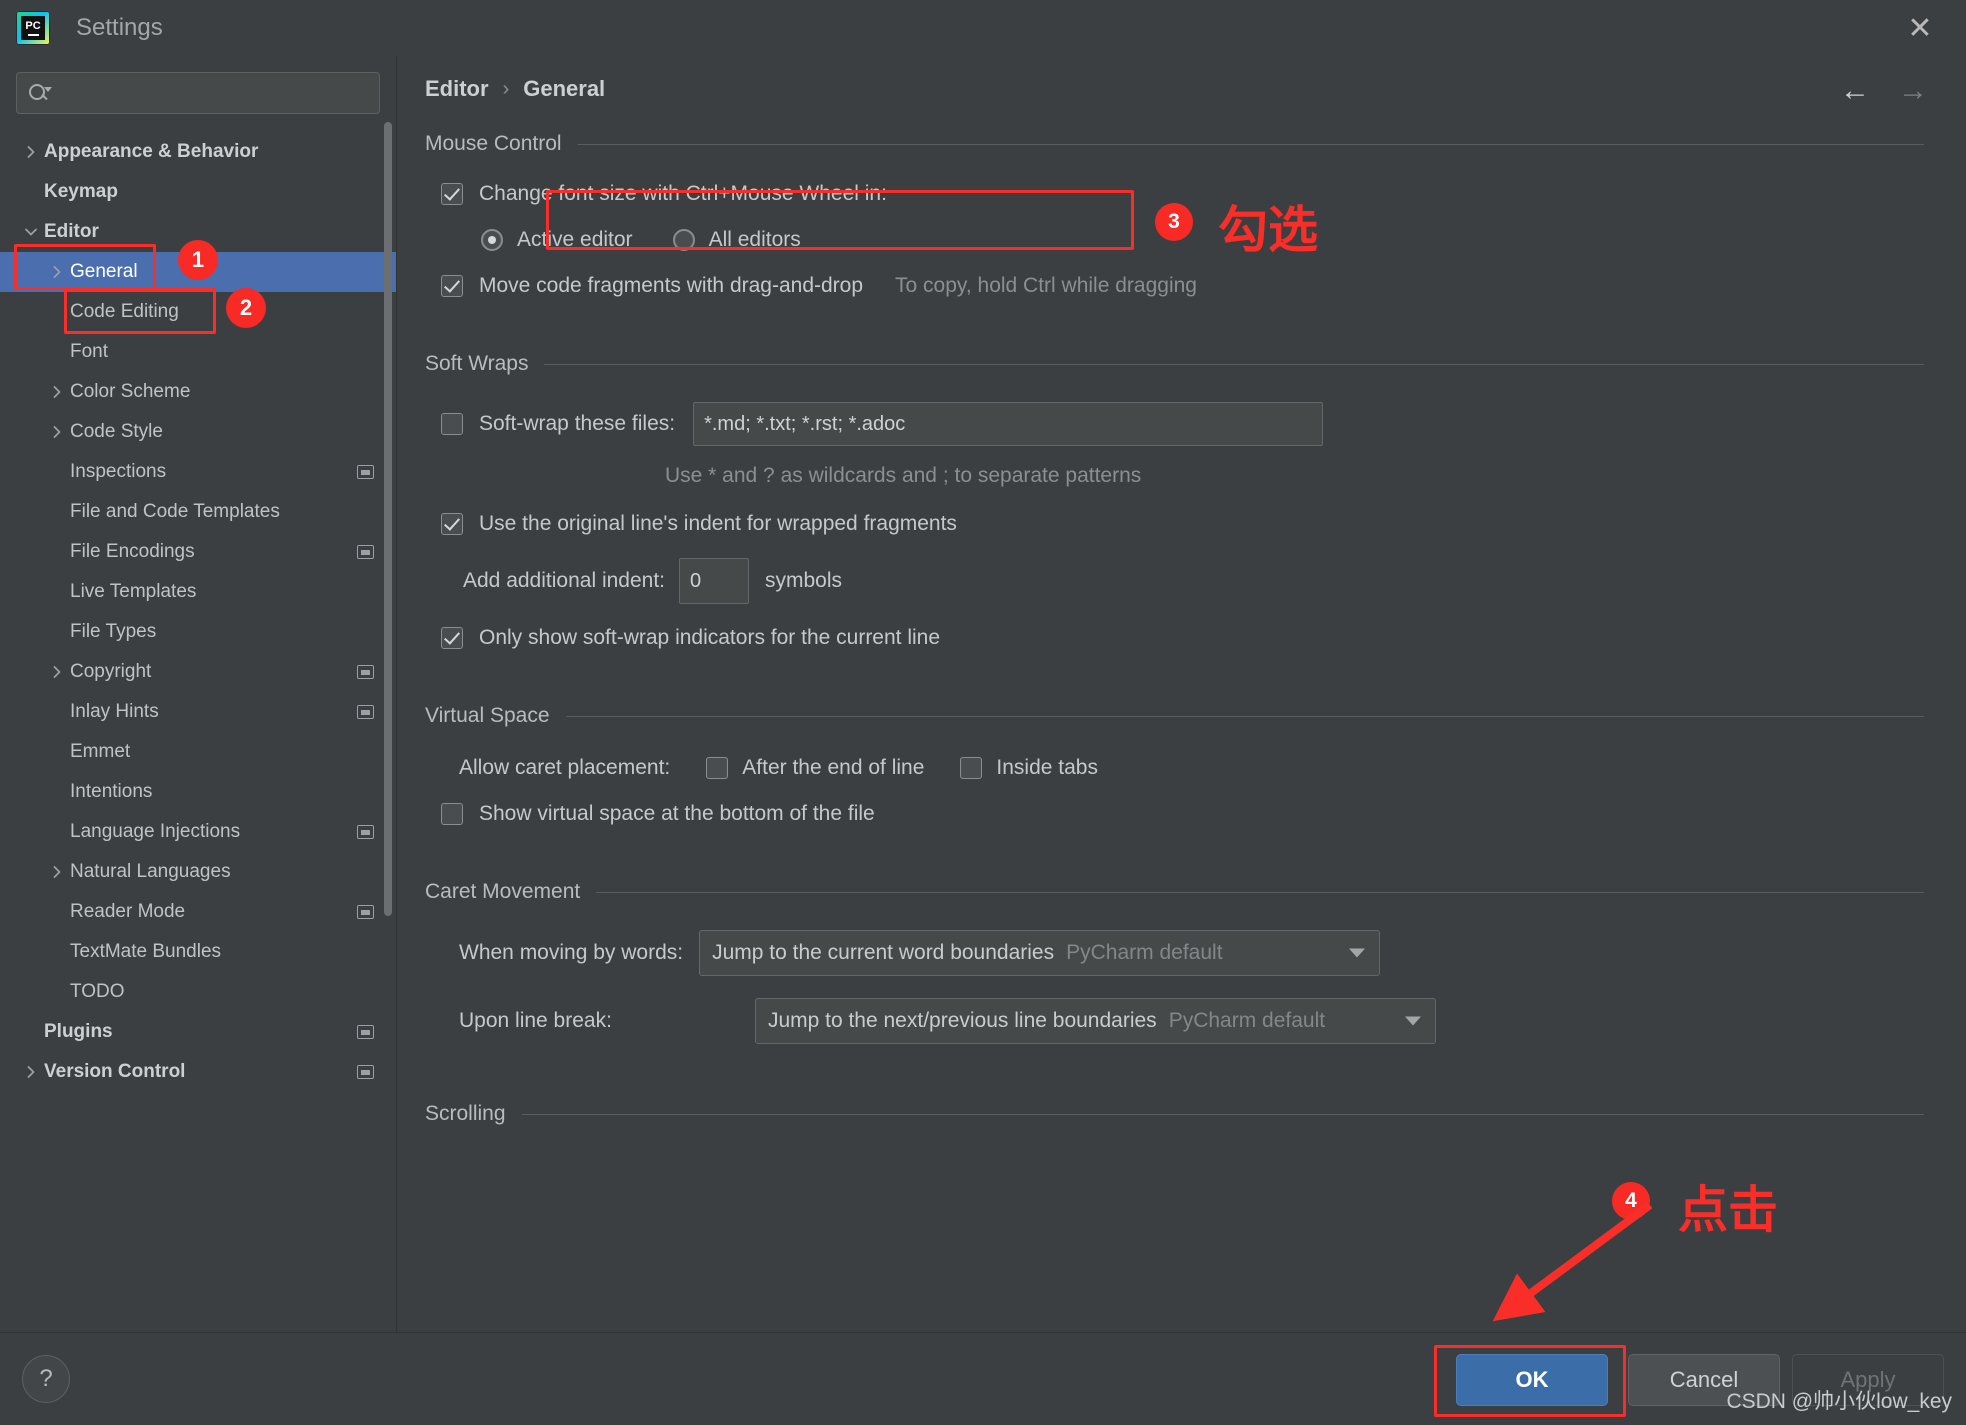  I want to click on caret-placement-label: Allow caret placement:, so click(565, 767).